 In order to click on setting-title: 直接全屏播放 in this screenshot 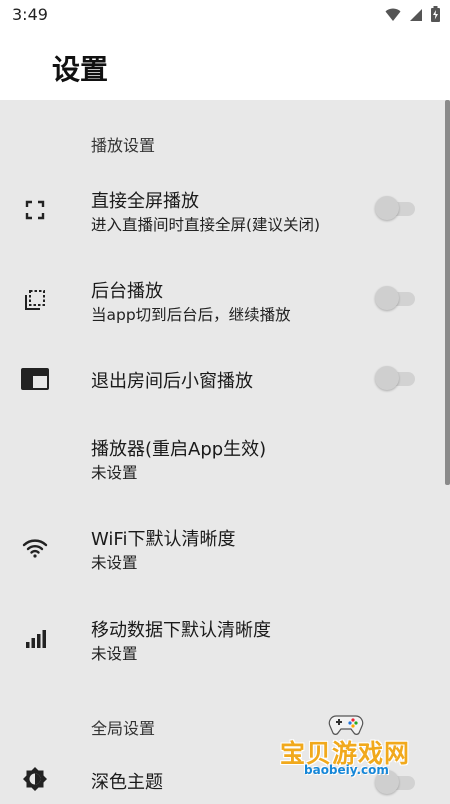, I will do `click(145, 201)`.